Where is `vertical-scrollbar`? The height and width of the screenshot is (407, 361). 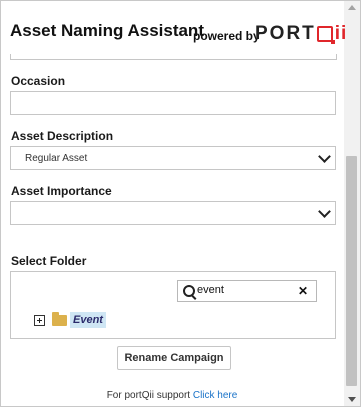
vertical-scrollbar is located at coordinates (352, 203).